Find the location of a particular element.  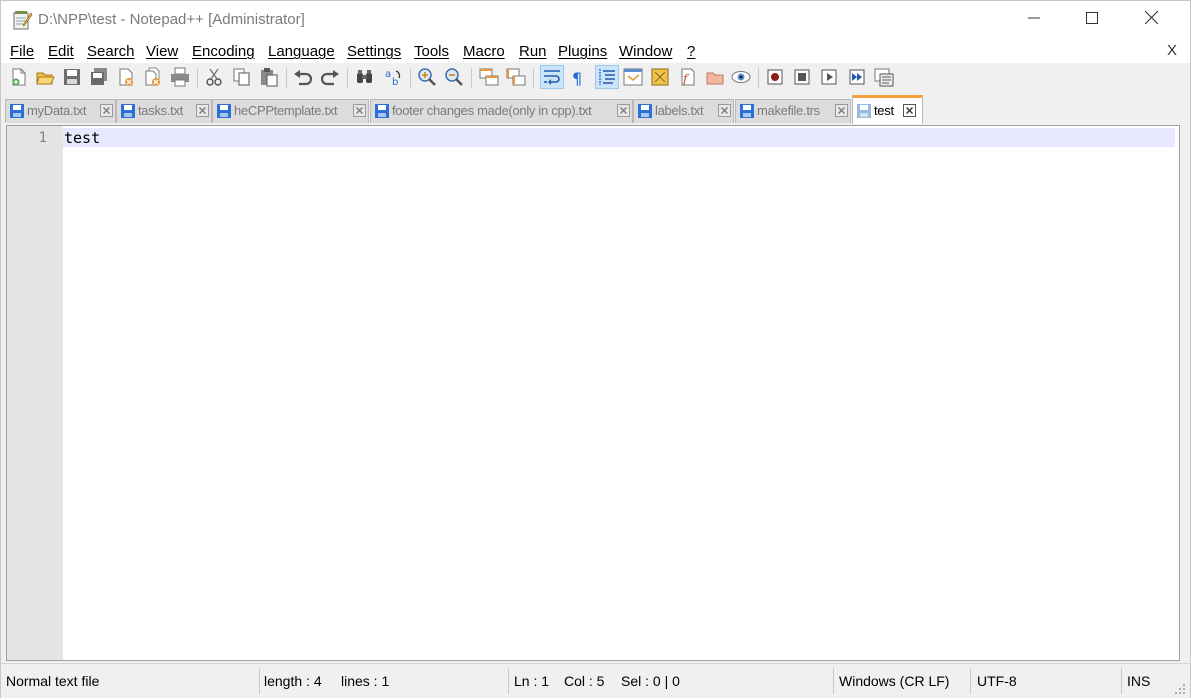

tab-mydata: myData.txt is located at coordinates (60, 111).